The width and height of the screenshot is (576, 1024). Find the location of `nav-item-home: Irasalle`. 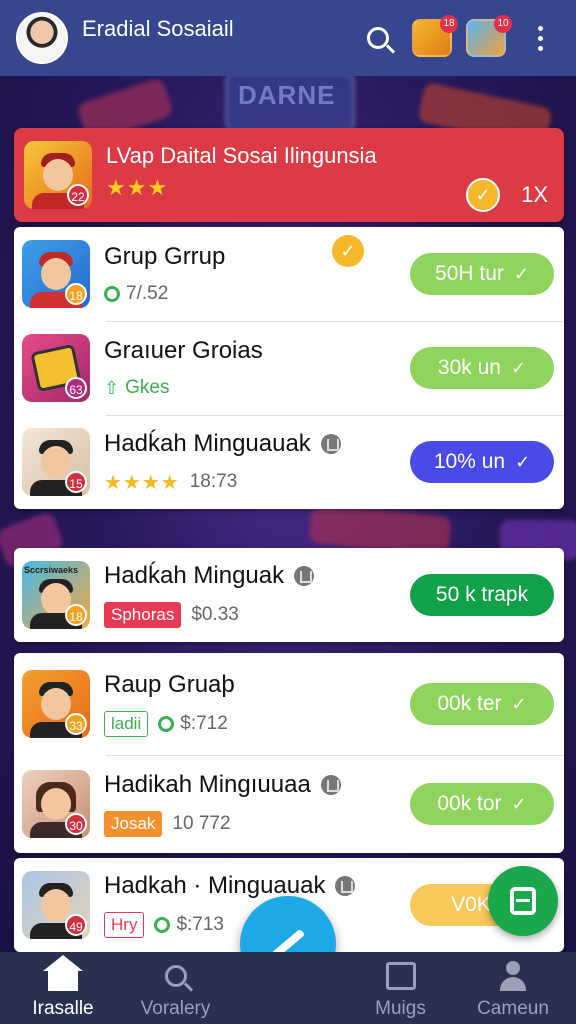

nav-item-home: Irasalle is located at coordinates (63, 987).